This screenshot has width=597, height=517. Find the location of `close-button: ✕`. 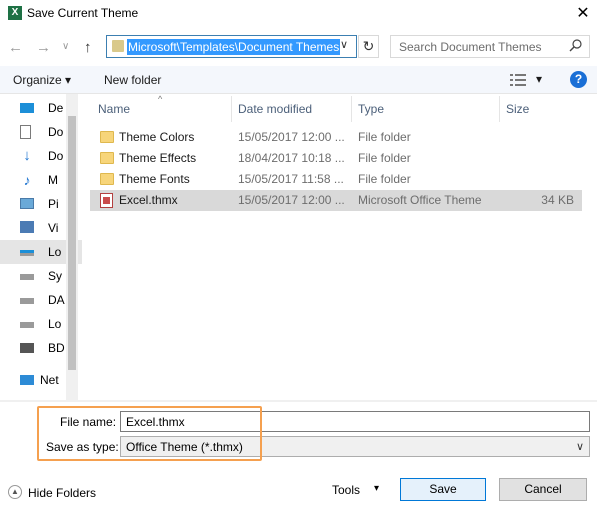

close-button: ✕ is located at coordinates (583, 13).